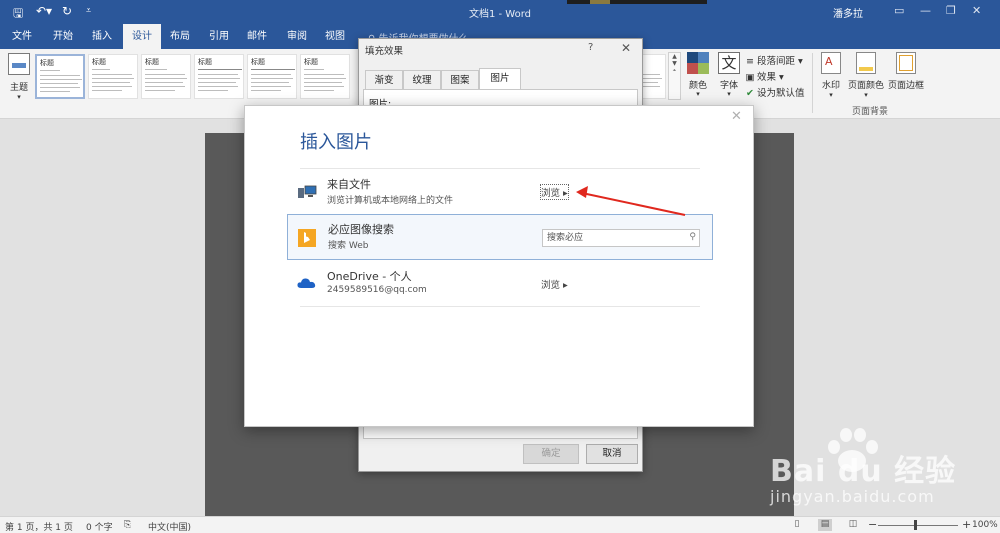 The image size is (1000, 533). Describe the element at coordinates (852, 496) in the screenshot. I see `baidu-watermark-url: jingyan.baidu.com` at that location.